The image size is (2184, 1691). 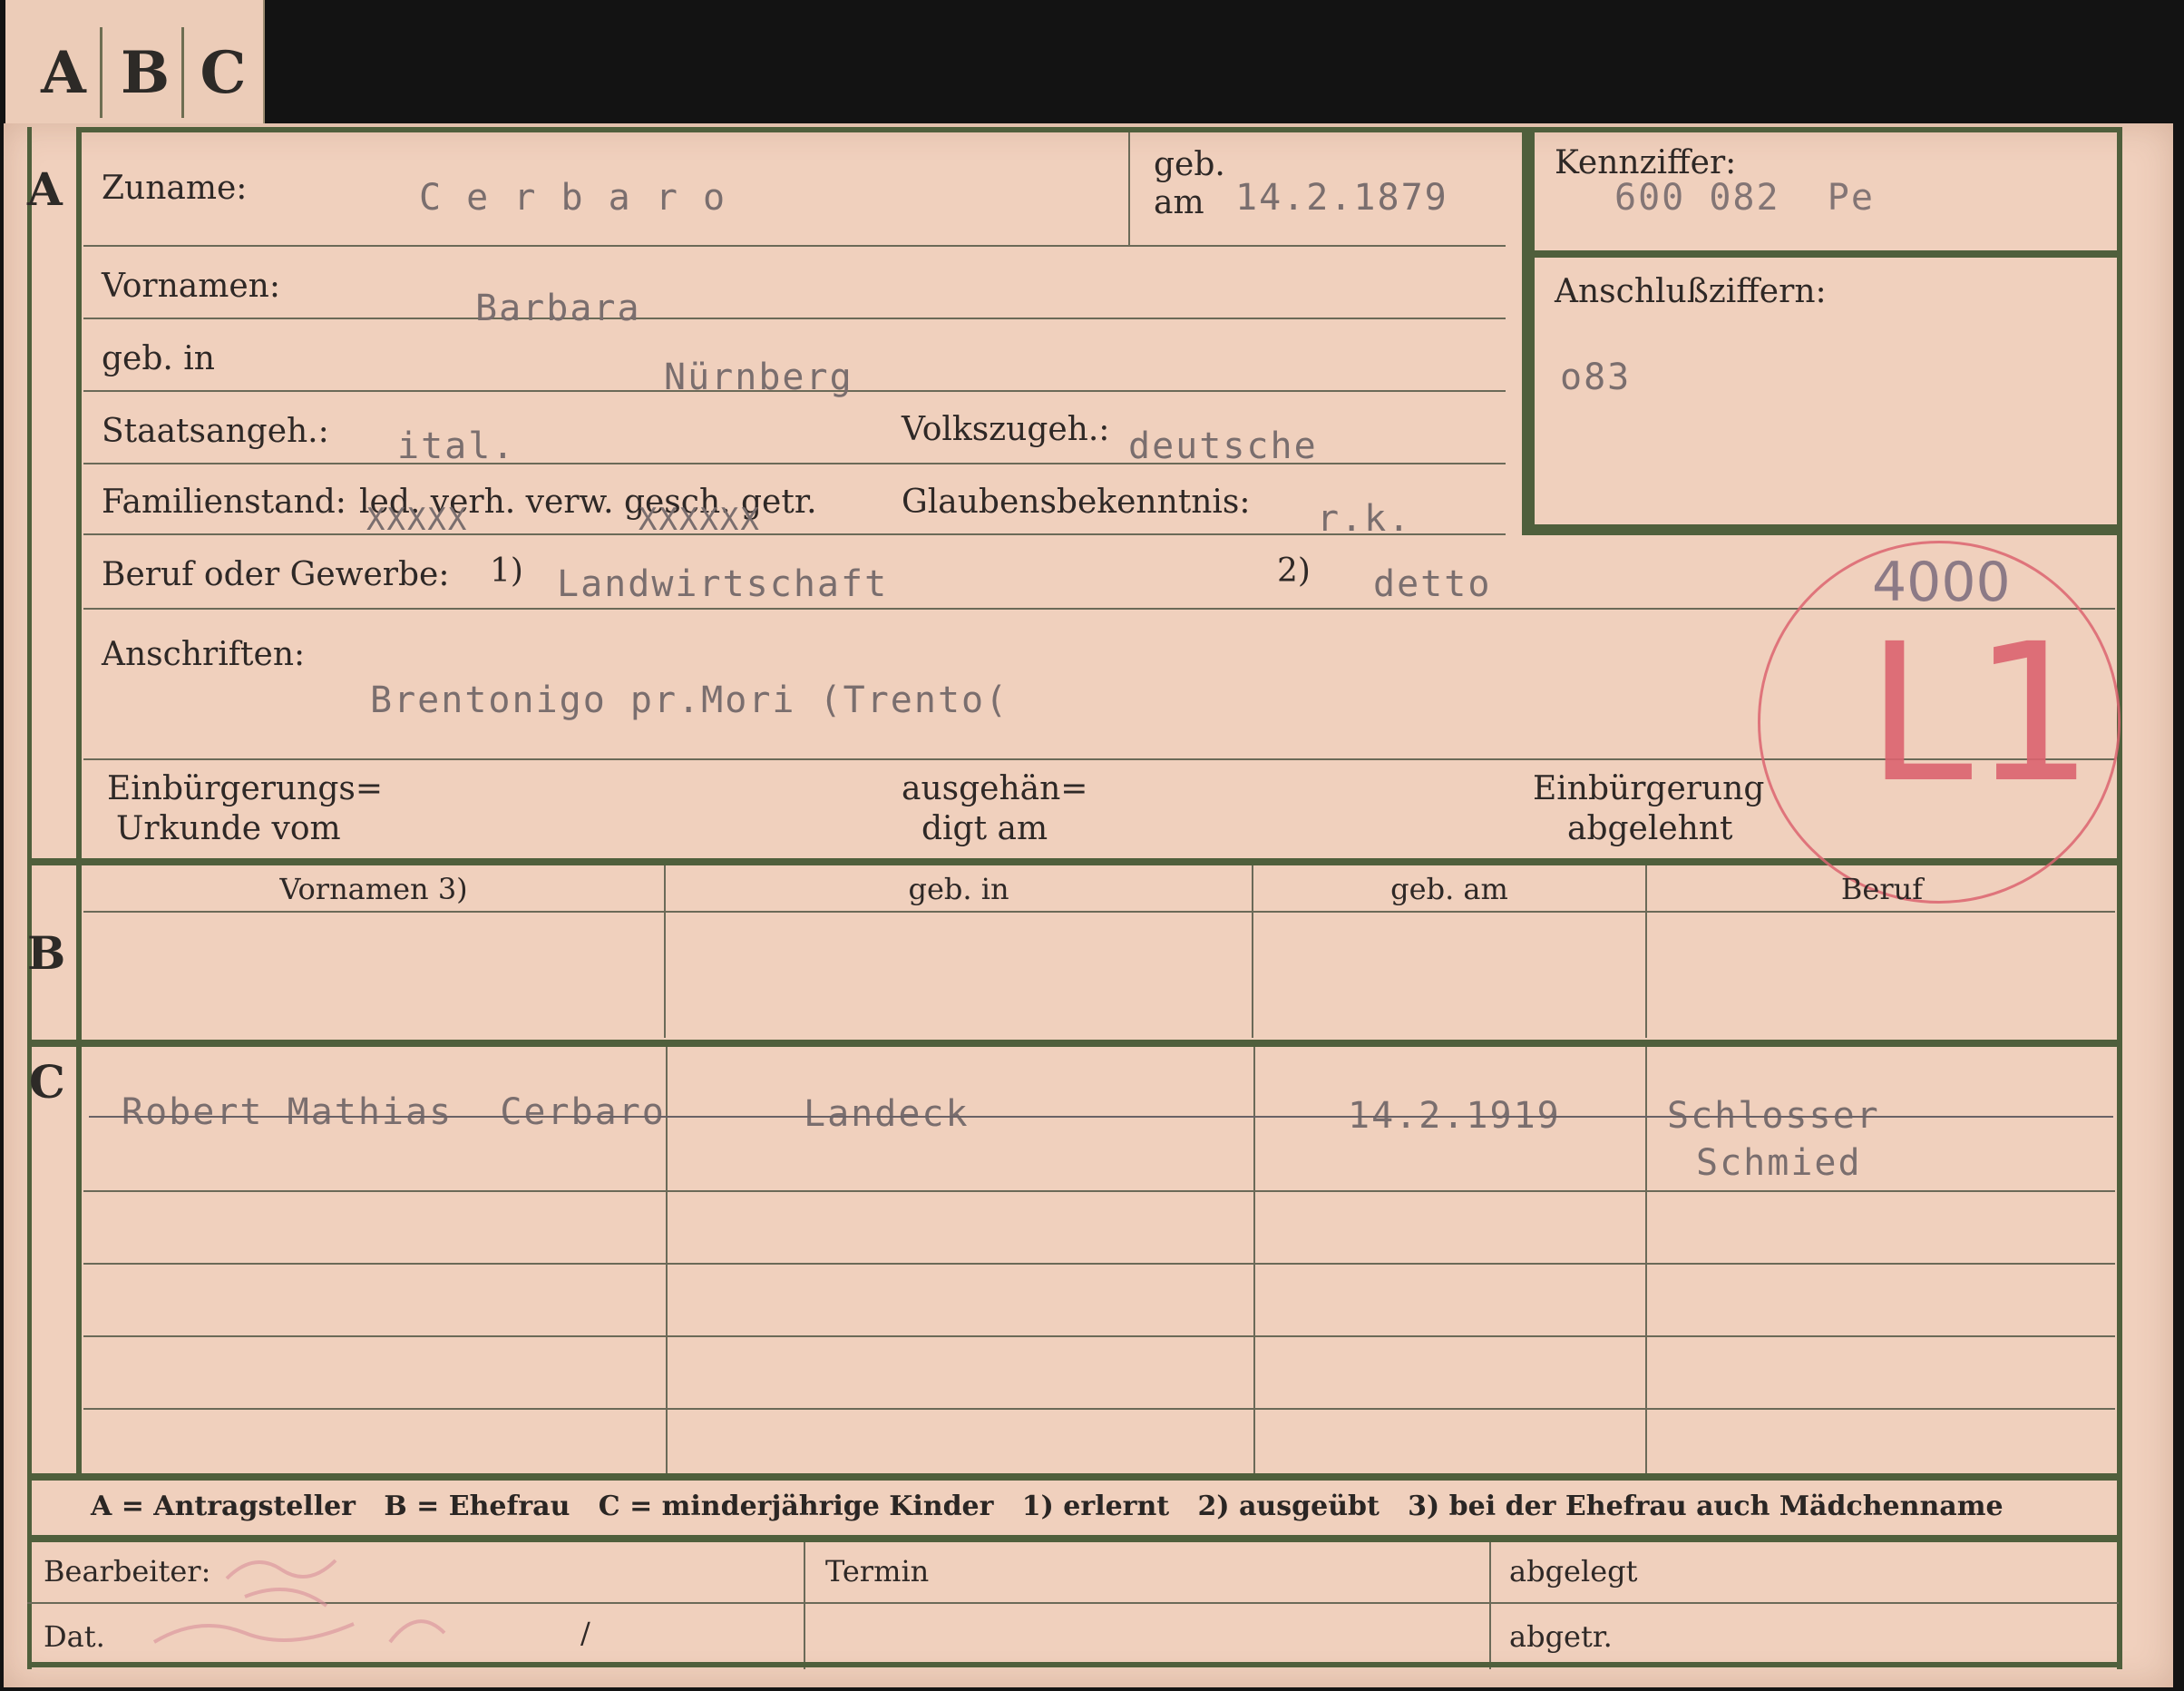 What do you see at coordinates (228, 828) in the screenshot?
I see `naturalization-doc-label-2: Urkunde vom` at bounding box center [228, 828].